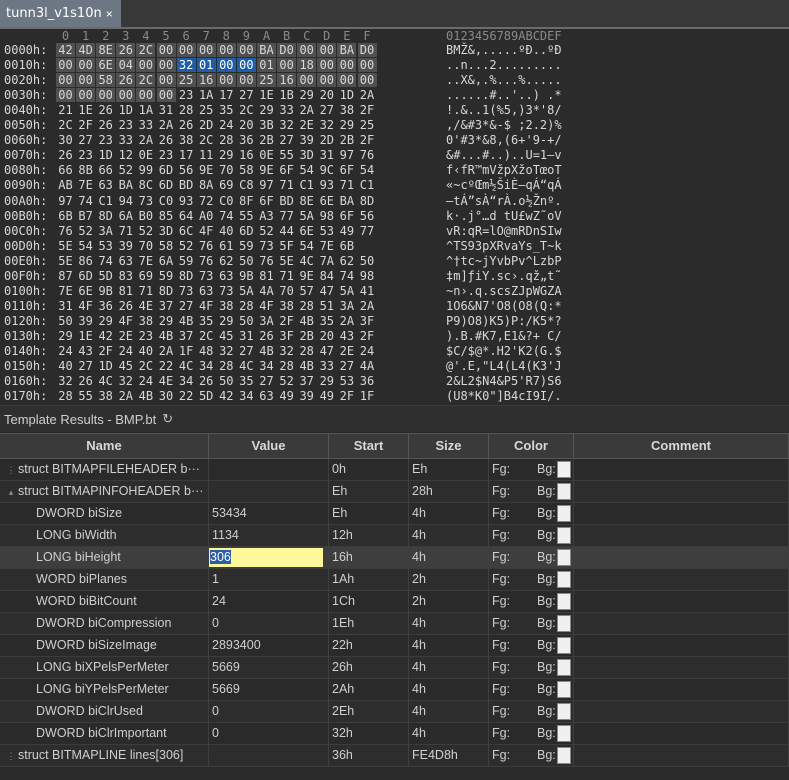  What do you see at coordinates (326, 216) in the screenshot?
I see `hex-byte: 98` at bounding box center [326, 216].